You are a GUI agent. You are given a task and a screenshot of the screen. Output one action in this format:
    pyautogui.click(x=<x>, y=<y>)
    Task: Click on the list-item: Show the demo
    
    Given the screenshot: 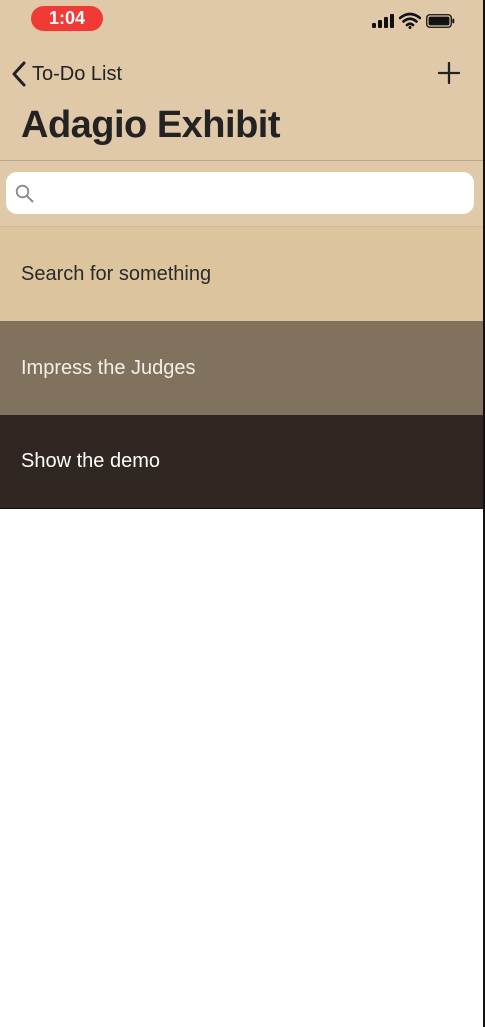 What is the action you would take?
    pyautogui.click(x=241, y=462)
    